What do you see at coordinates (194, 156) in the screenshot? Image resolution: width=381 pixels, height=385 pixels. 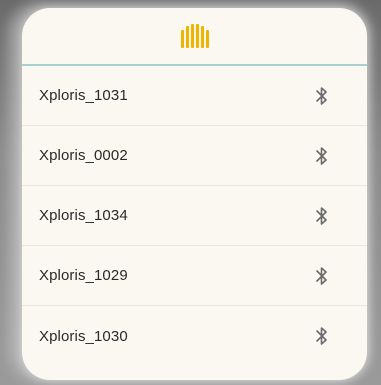 I see `device-item: Xploris_0002` at bounding box center [194, 156].